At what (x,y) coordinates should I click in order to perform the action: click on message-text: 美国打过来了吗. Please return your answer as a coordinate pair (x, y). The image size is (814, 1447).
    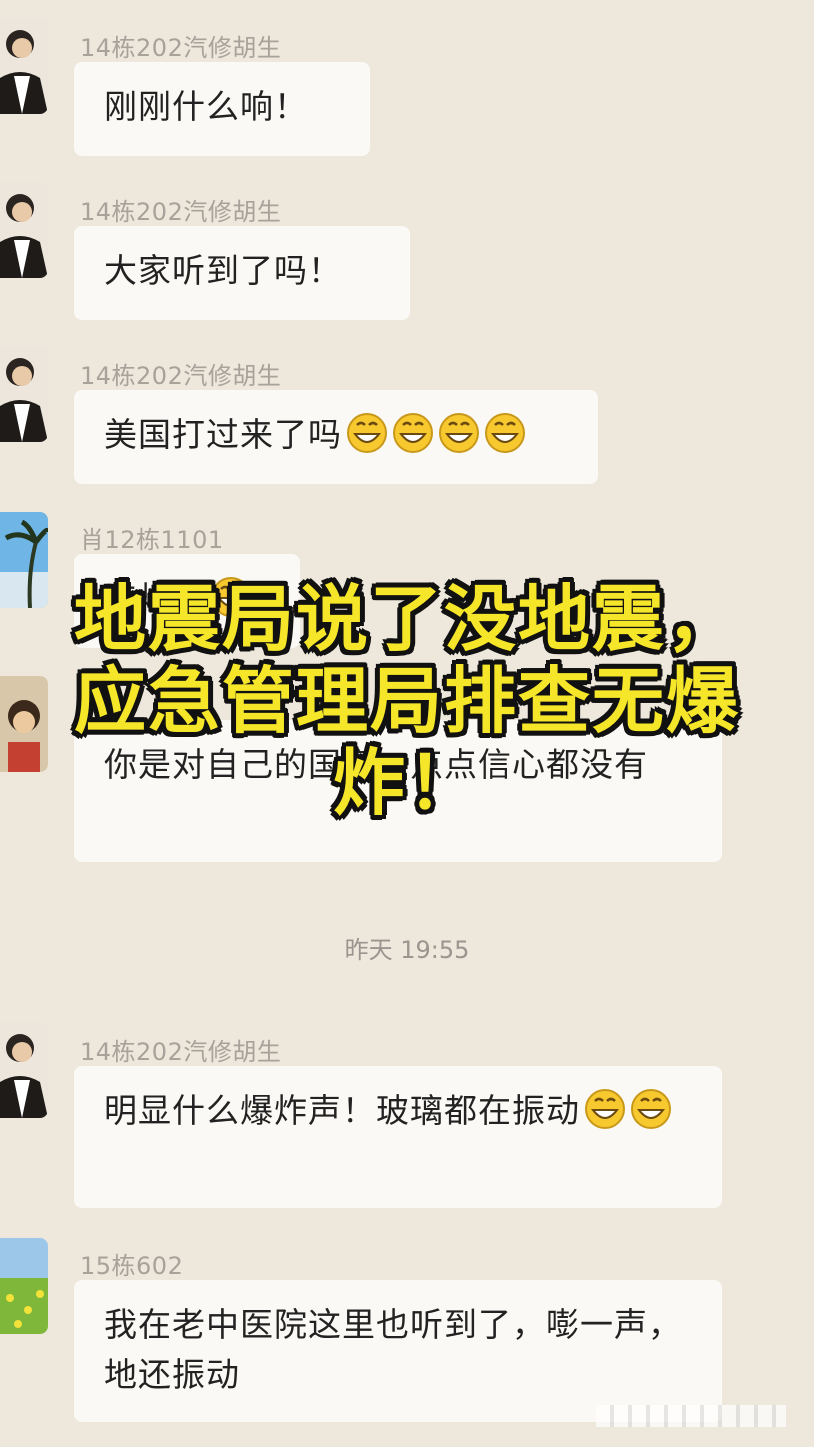
    Looking at the image, I should click on (223, 434).